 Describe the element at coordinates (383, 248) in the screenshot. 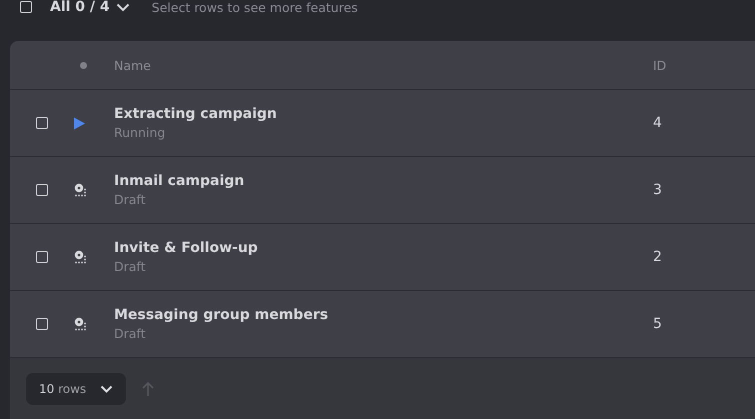

I see `campaign-name: Invite & Follow-up` at that location.